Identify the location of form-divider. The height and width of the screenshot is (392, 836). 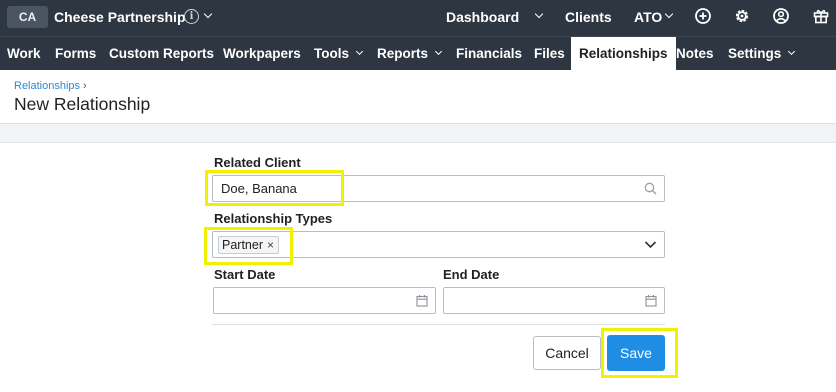
(438, 324).